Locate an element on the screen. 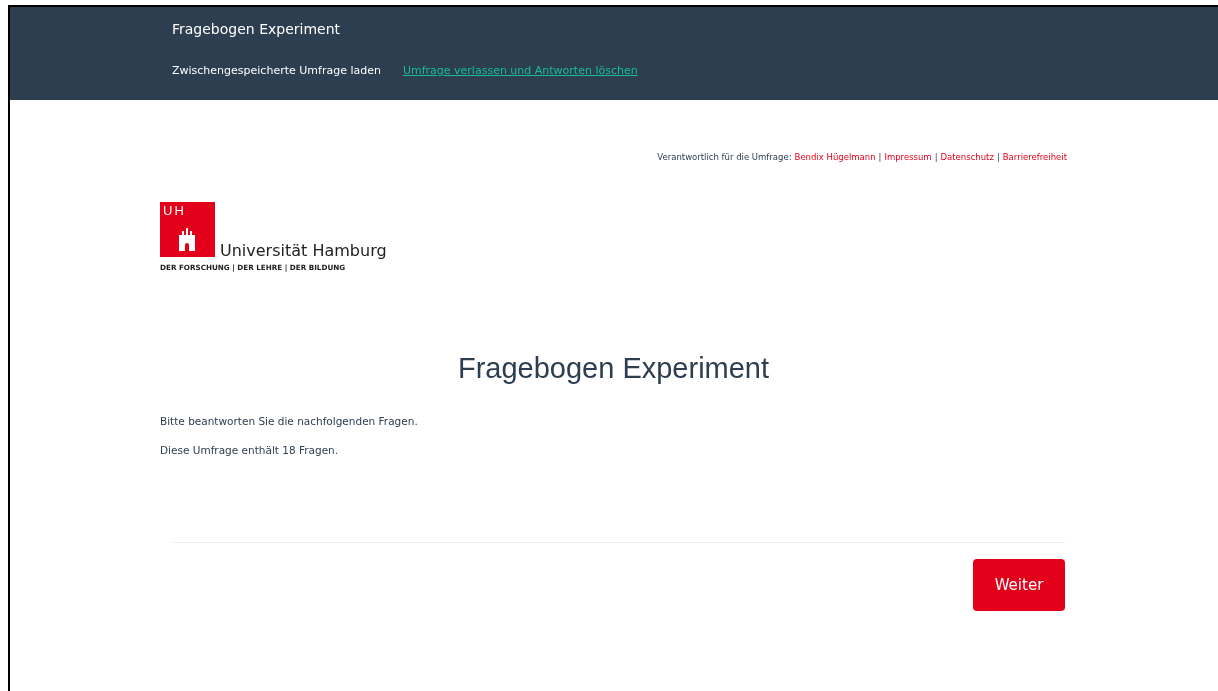 The width and height of the screenshot is (1218, 691). survey-title: Fragebogen Experiment is located at coordinates (613, 368).